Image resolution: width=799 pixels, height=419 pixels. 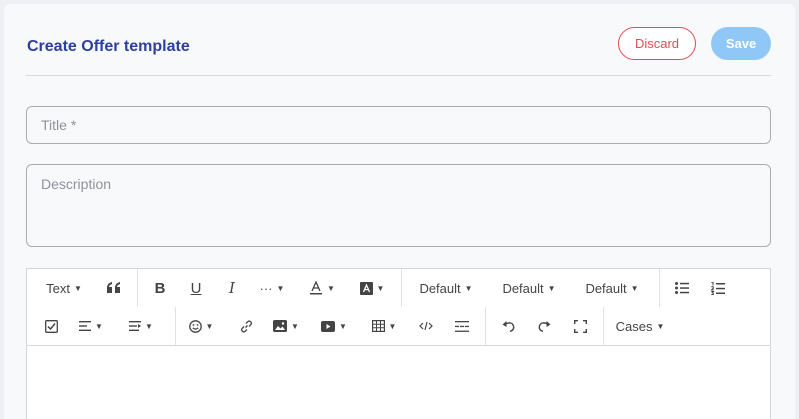 What do you see at coordinates (280, 326) in the screenshot?
I see `image-icon` at bounding box center [280, 326].